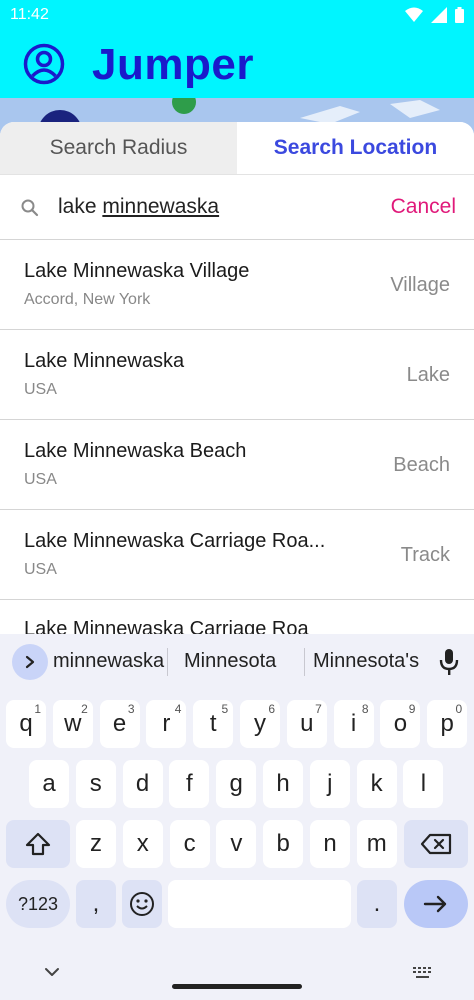  I want to click on search-icon, so click(30, 208).